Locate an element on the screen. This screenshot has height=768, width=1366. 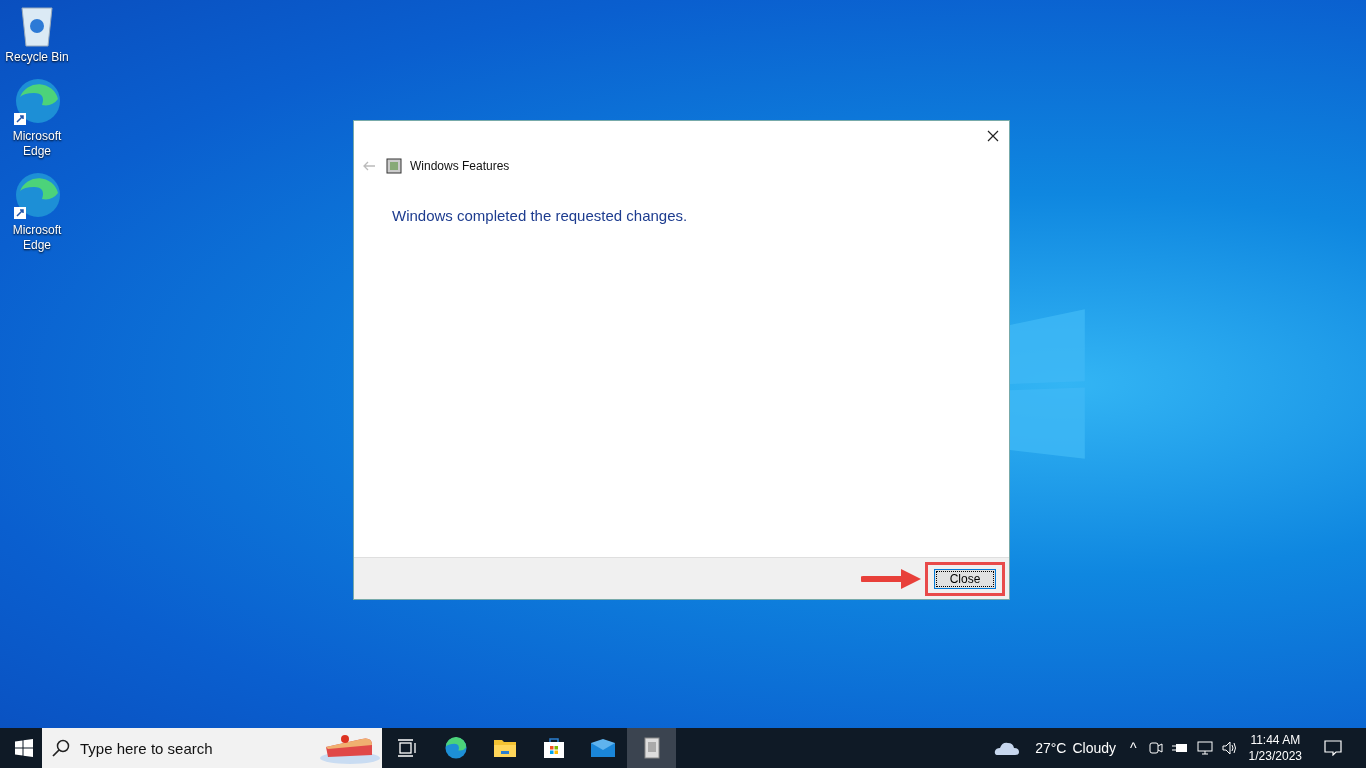
search-field: Type here to search is located at coordinates (212, 748).